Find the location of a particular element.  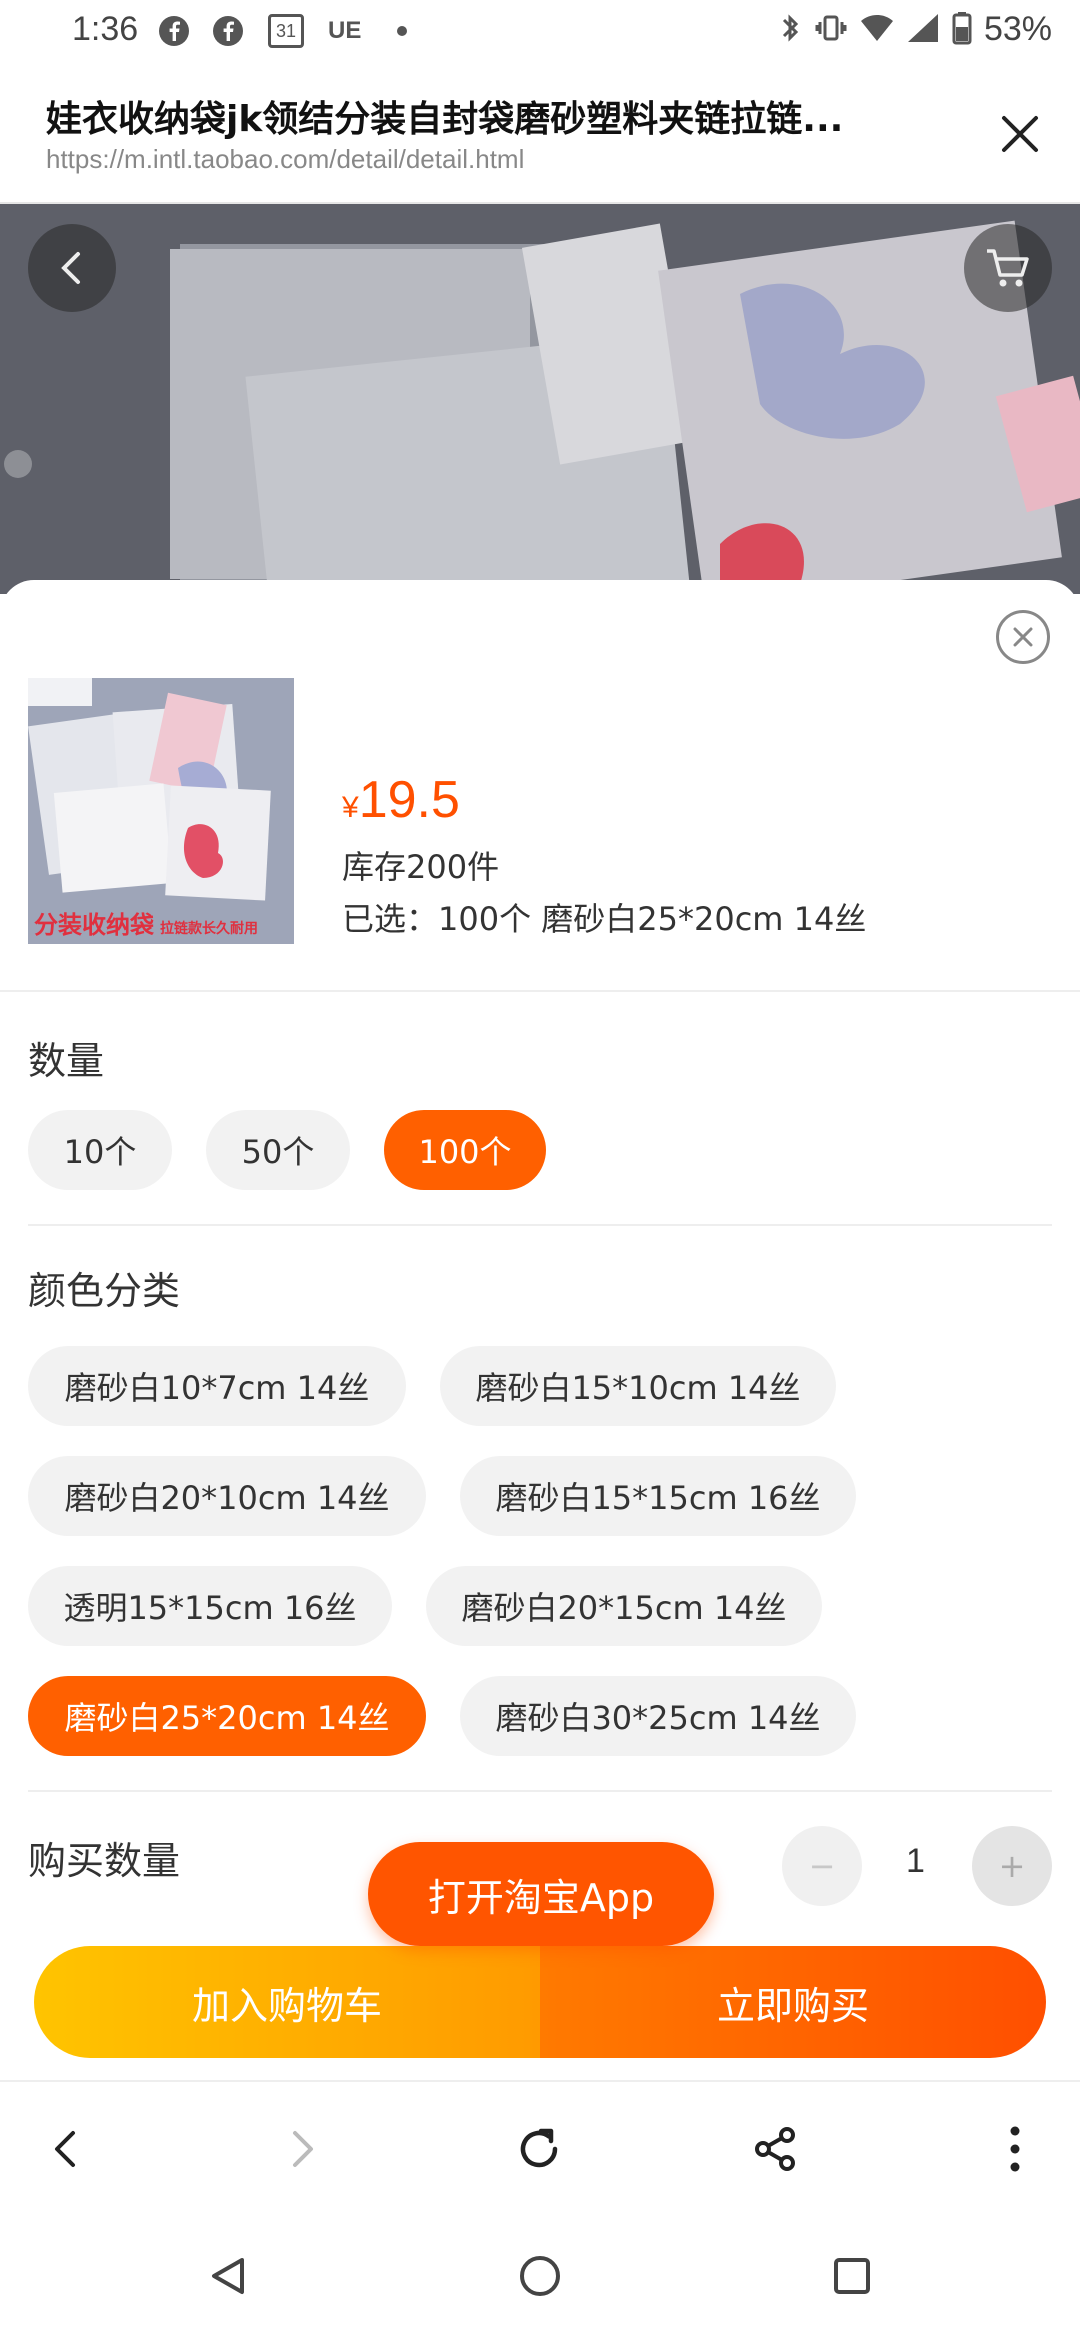

bluetooth-icon is located at coordinates (790, 30).